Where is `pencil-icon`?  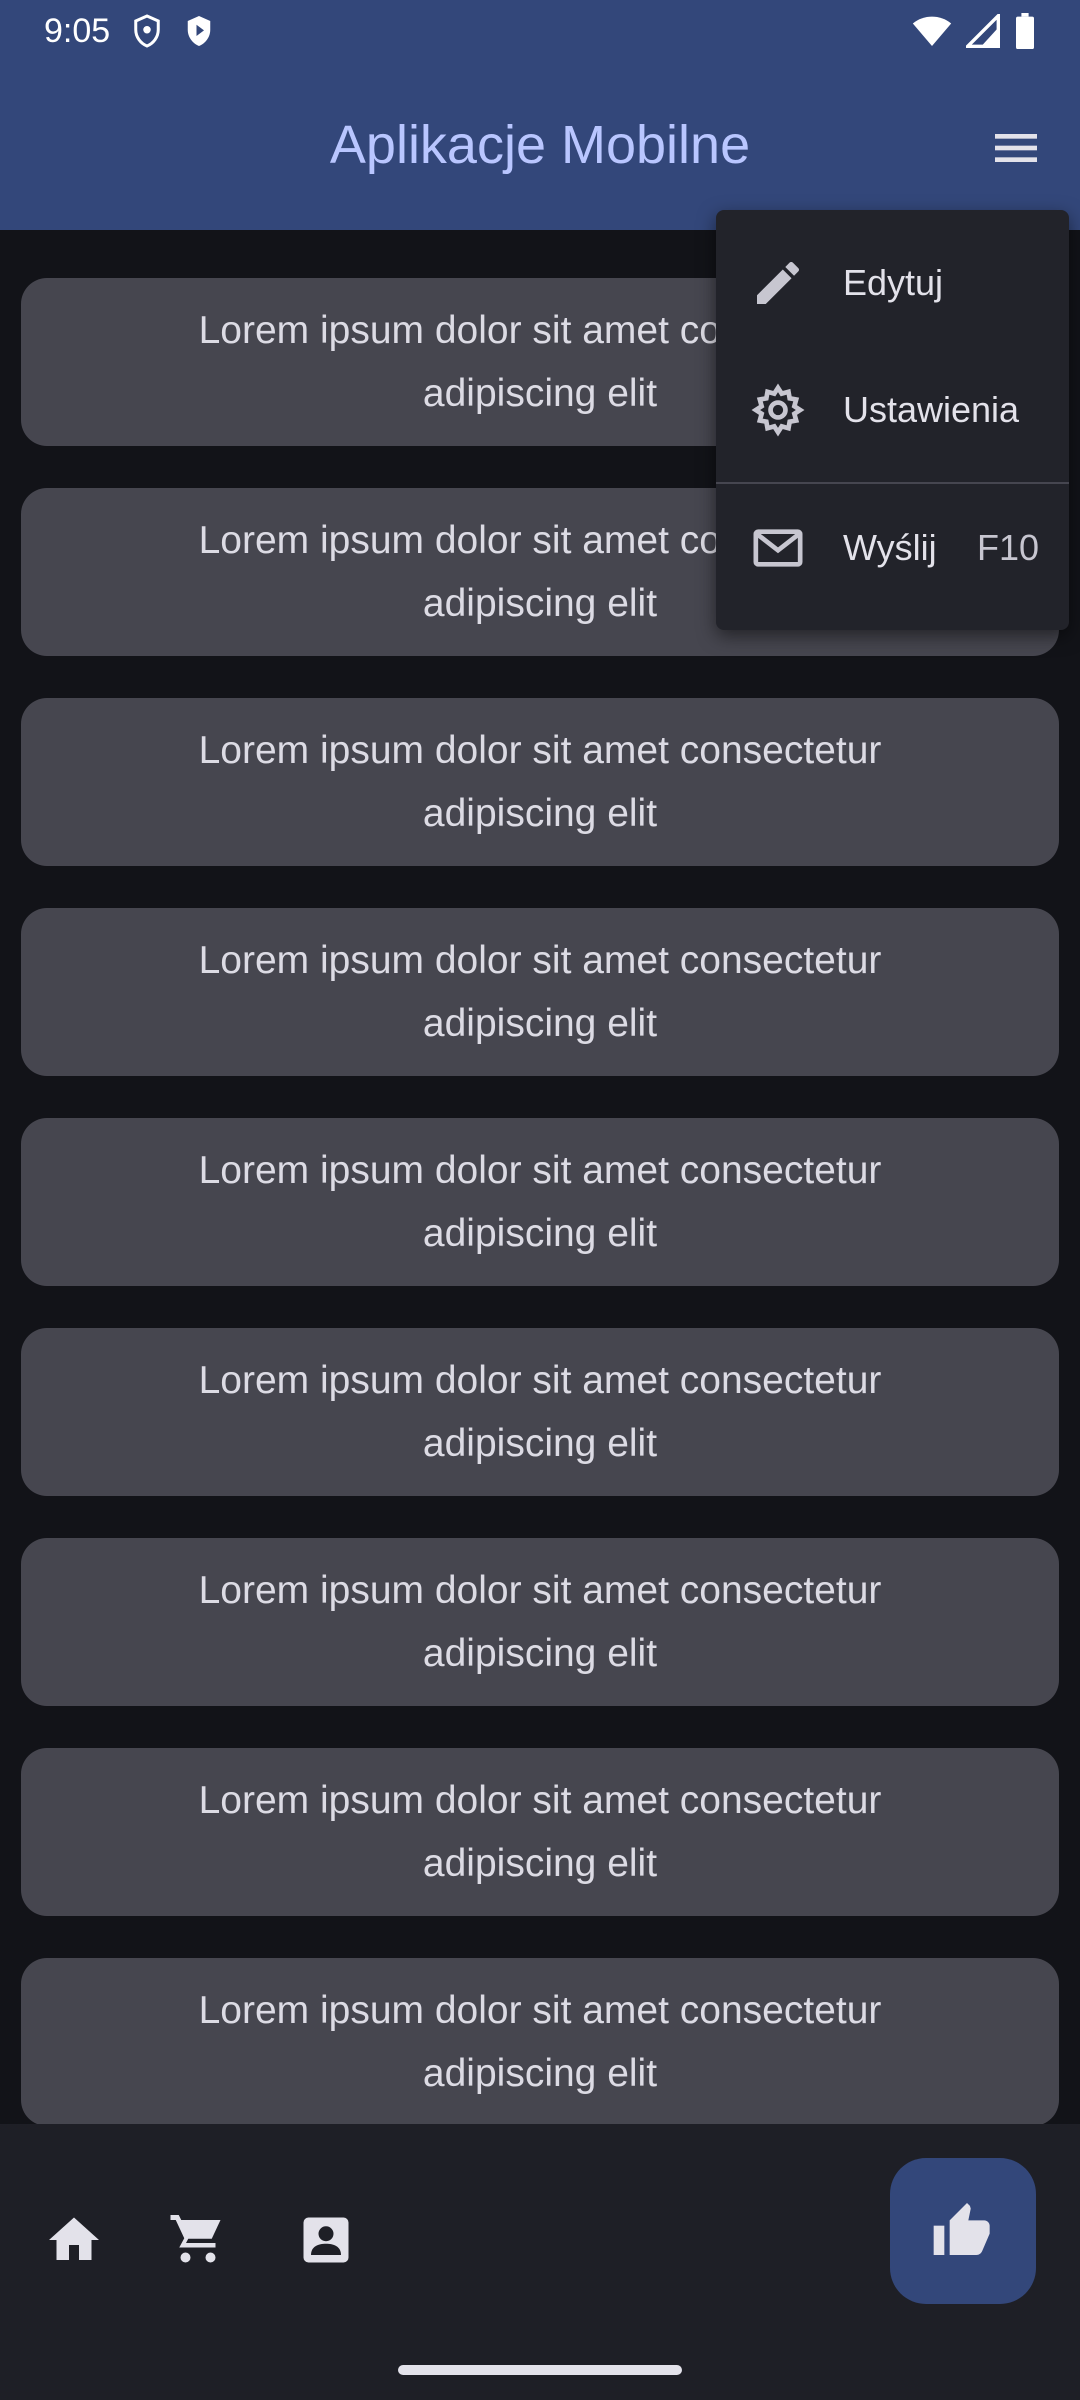
pencil-icon is located at coordinates (778, 282).